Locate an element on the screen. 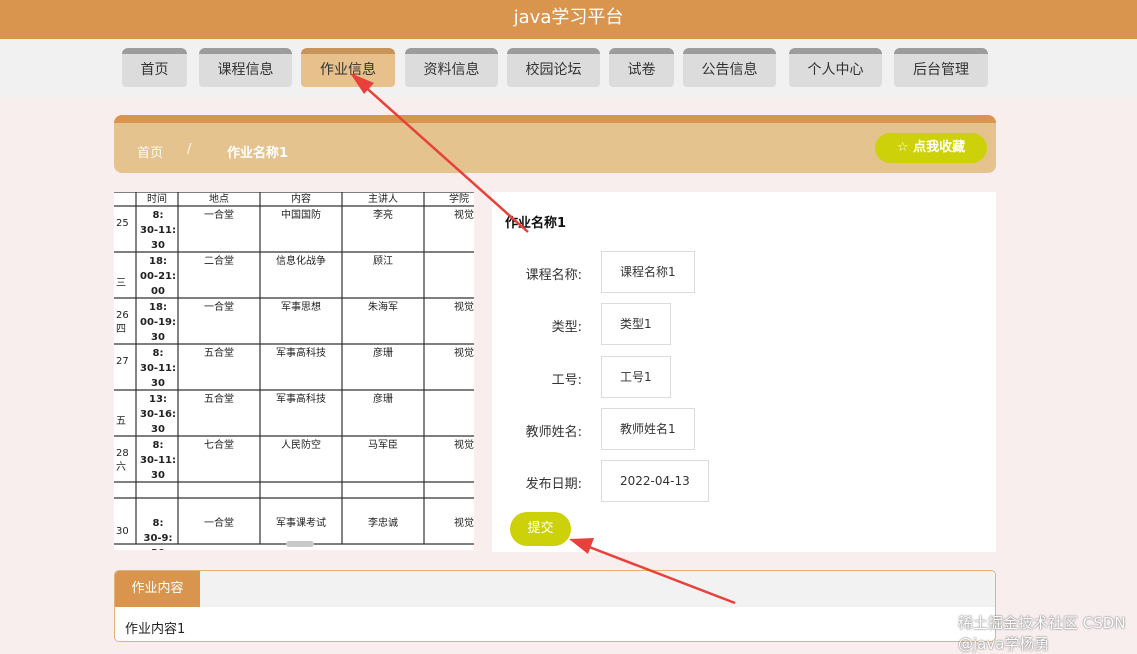  nav-item-home: 首页 is located at coordinates (154, 67).